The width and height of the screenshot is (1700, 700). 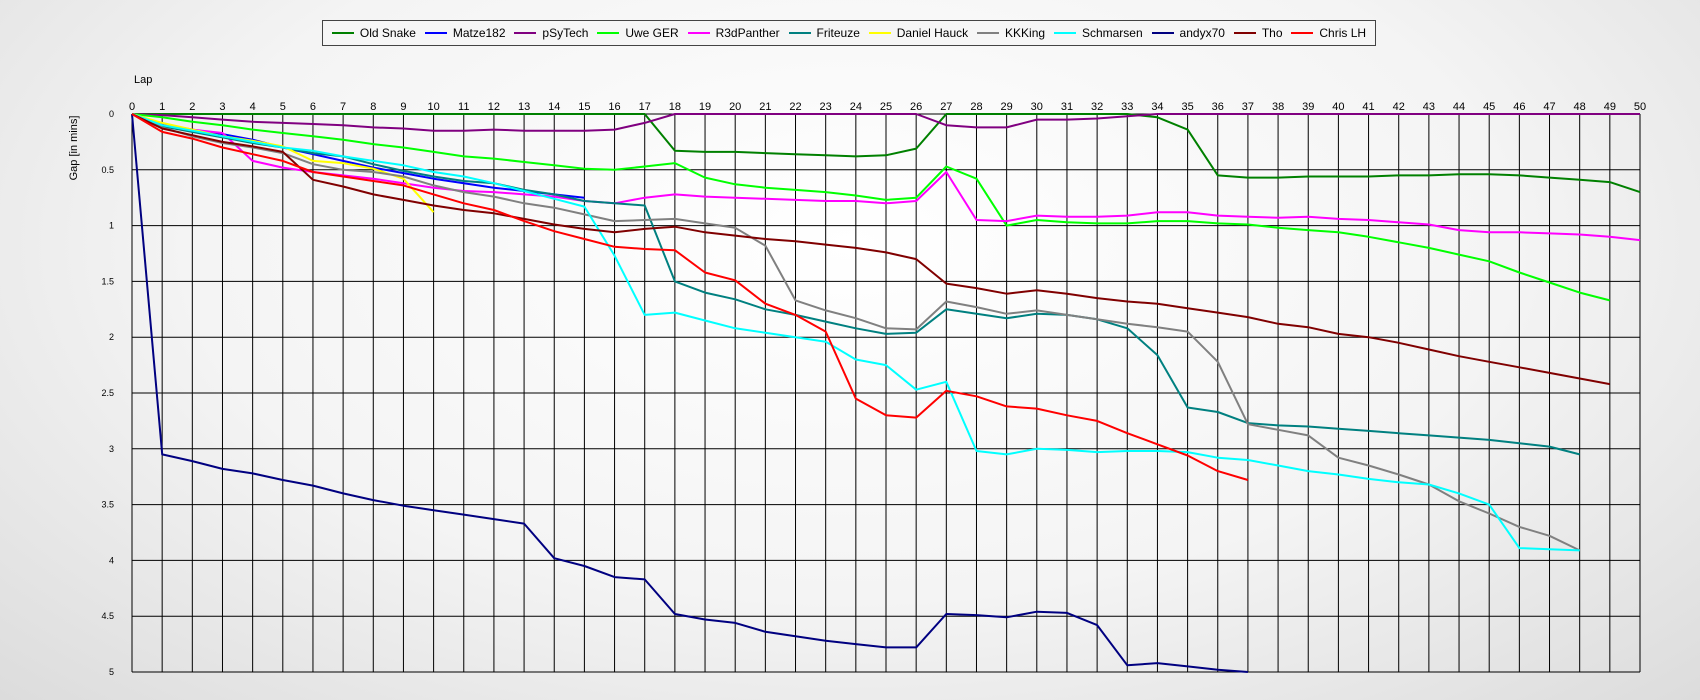 I want to click on legend-label: KKKing, so click(x=1025, y=33).